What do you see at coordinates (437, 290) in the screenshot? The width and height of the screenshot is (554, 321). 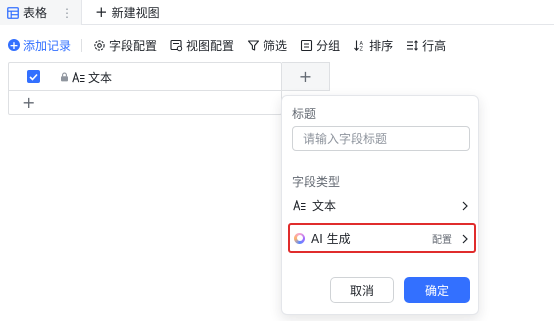 I see `confirm-button: 确定` at bounding box center [437, 290].